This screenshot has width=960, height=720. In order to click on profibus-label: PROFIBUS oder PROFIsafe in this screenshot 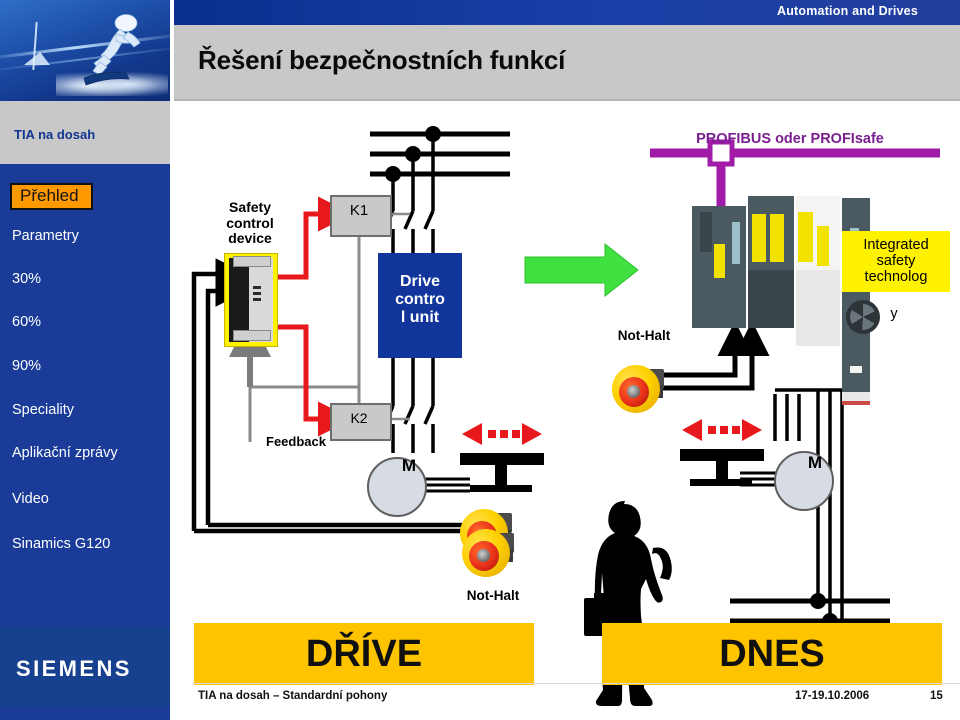, I will do `click(790, 139)`.